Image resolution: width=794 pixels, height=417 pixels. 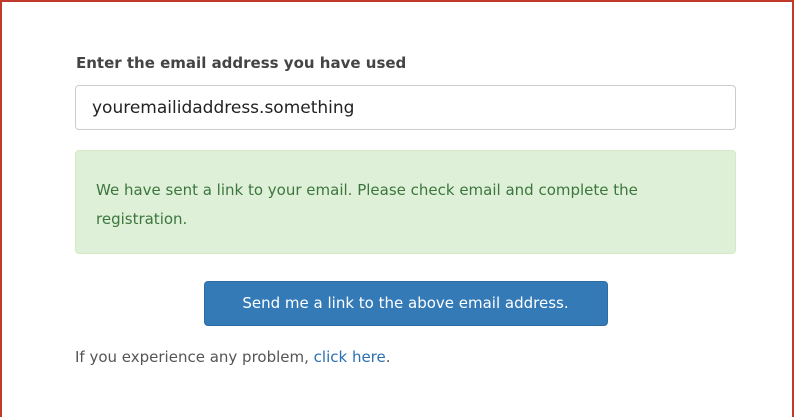 I want to click on help-text-suffix: ., so click(x=388, y=357).